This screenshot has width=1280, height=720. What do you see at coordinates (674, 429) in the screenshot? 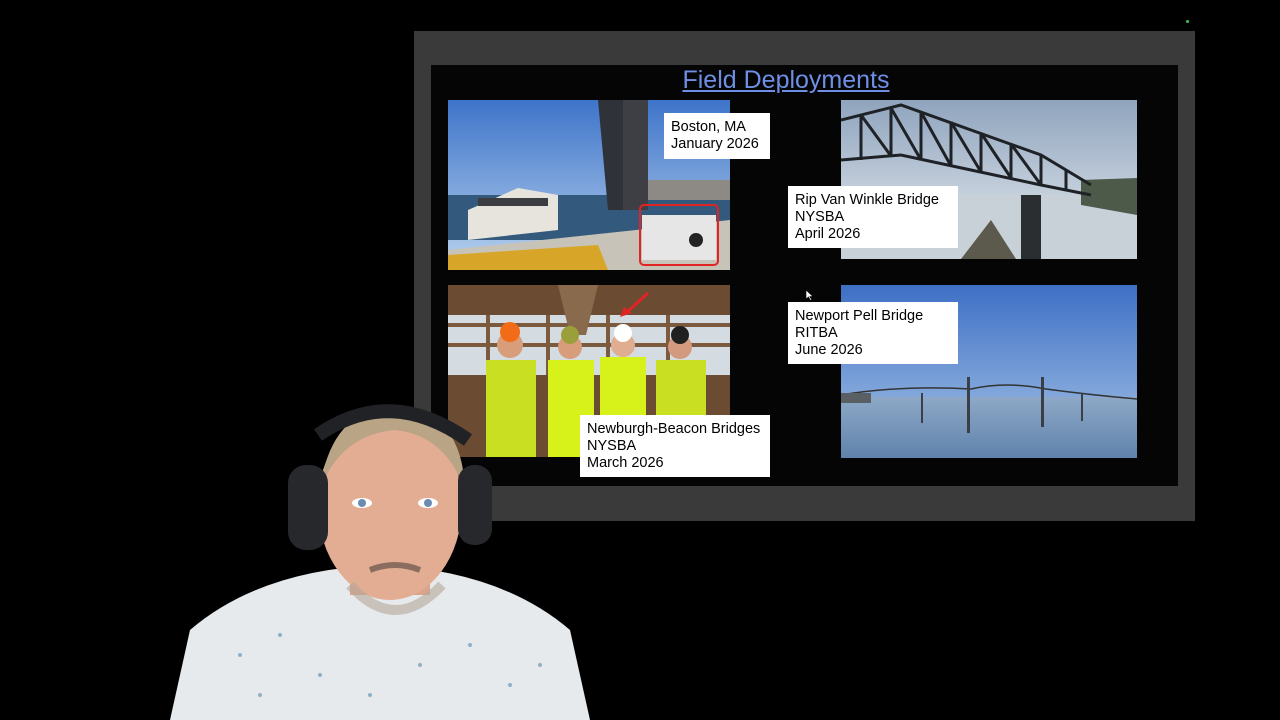
I see `caption-location: Newburgh-Beacon Bridges` at bounding box center [674, 429].